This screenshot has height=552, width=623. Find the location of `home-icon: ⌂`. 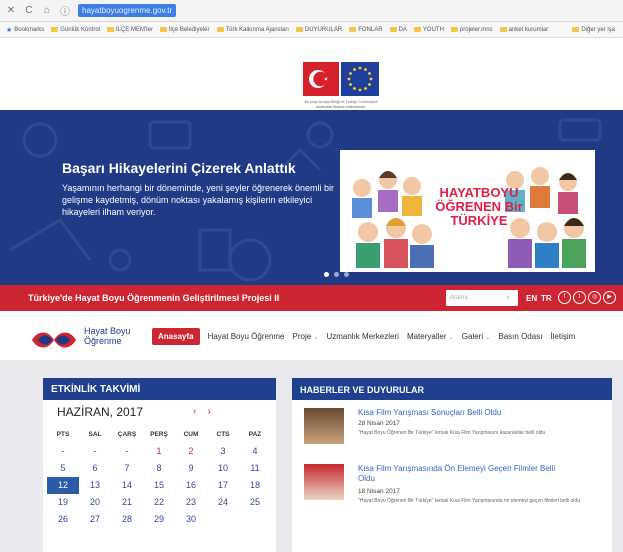

home-icon: ⌂ is located at coordinates (47, 10).